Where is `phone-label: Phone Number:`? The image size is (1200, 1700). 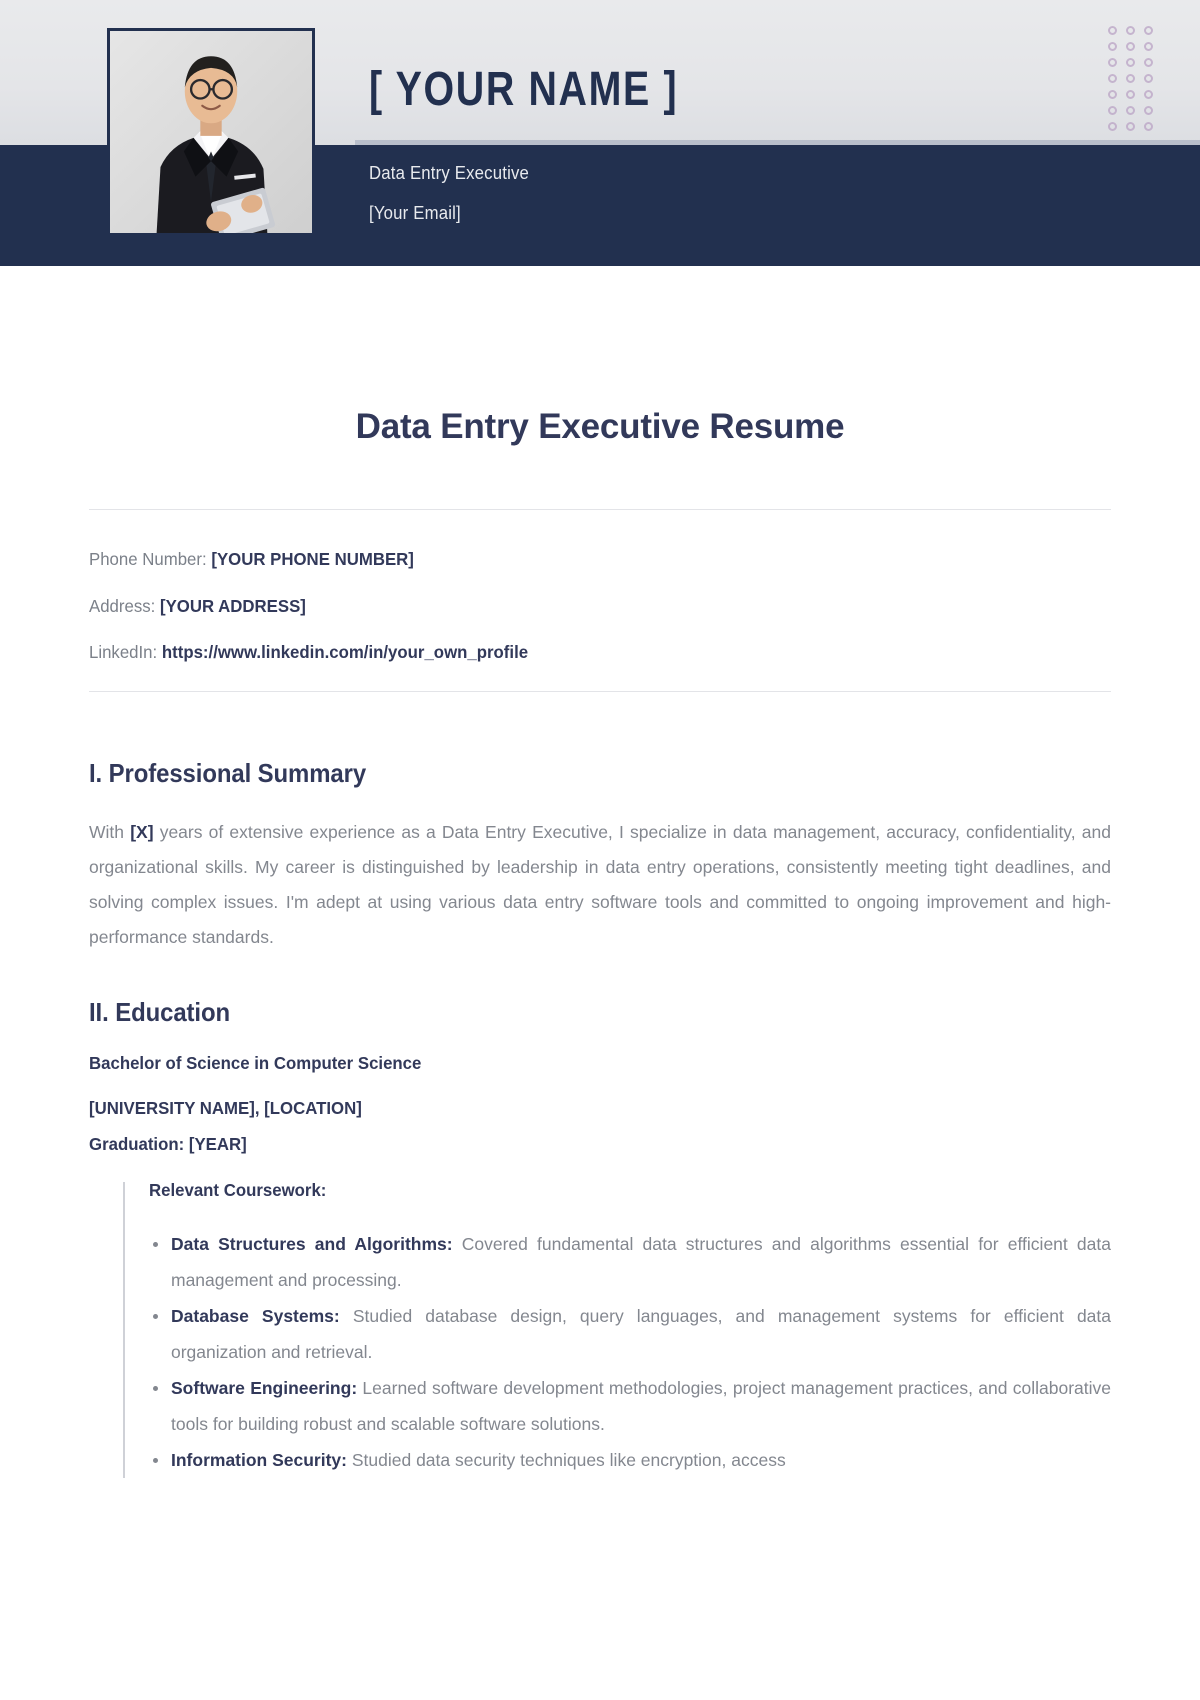
phone-label: Phone Number: is located at coordinates (148, 559).